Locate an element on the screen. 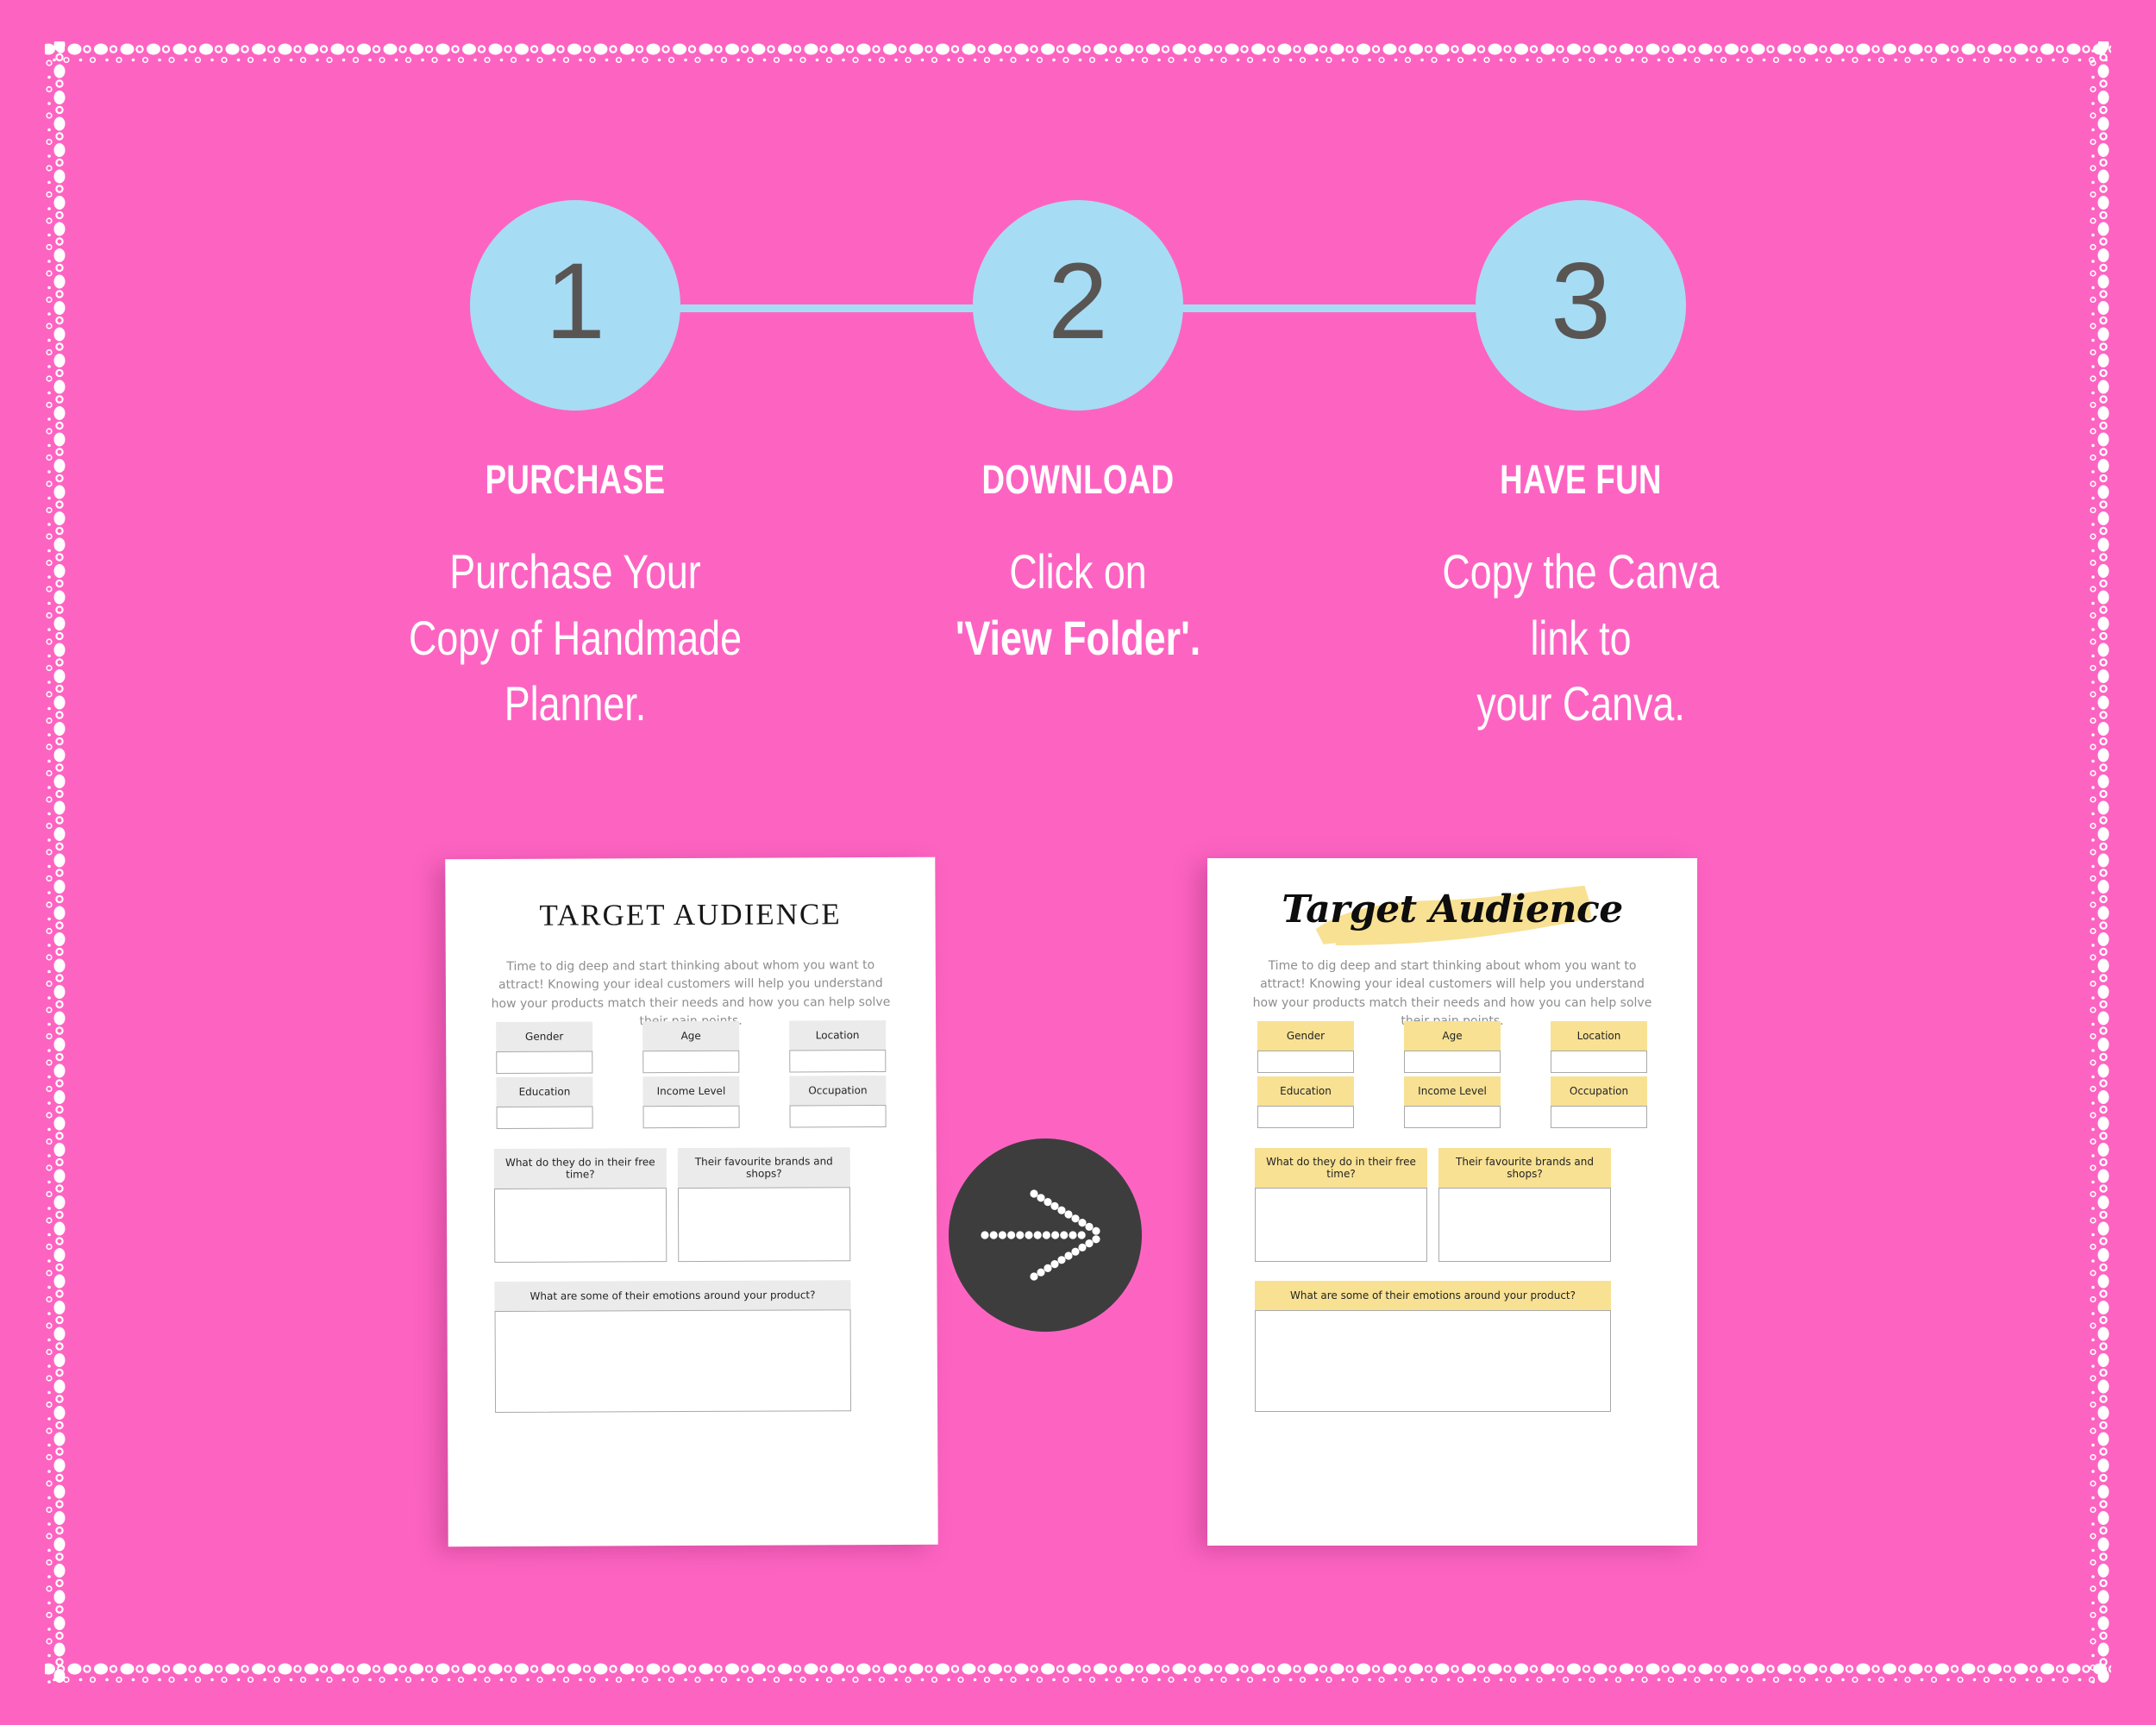 This screenshot has width=2156, height=1725. step-circle-2: 2 is located at coordinates (1078, 305).